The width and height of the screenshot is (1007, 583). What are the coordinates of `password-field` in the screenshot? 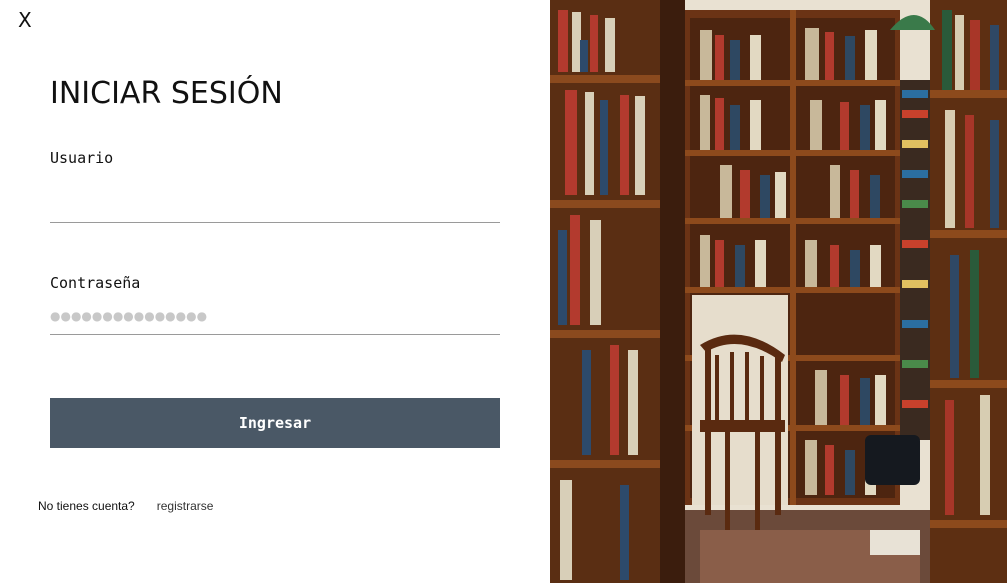 It's located at (275, 317).